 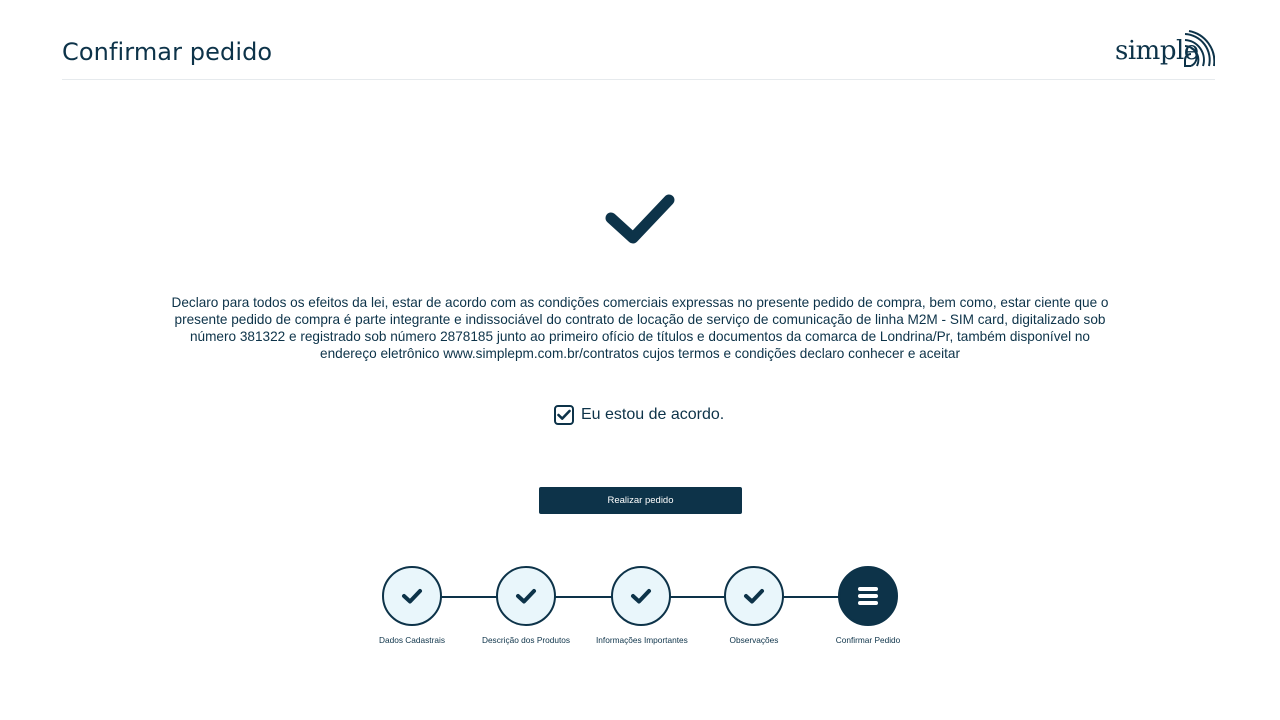 I want to click on step-label: Observações, so click(x=754, y=640).